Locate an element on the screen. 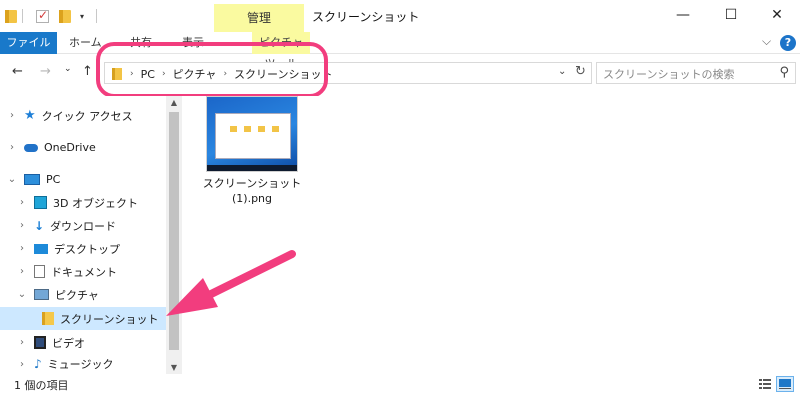 The image size is (800, 396). sidebar-item-3d-objects: › 3D オブジェクト is located at coordinates (83, 202).